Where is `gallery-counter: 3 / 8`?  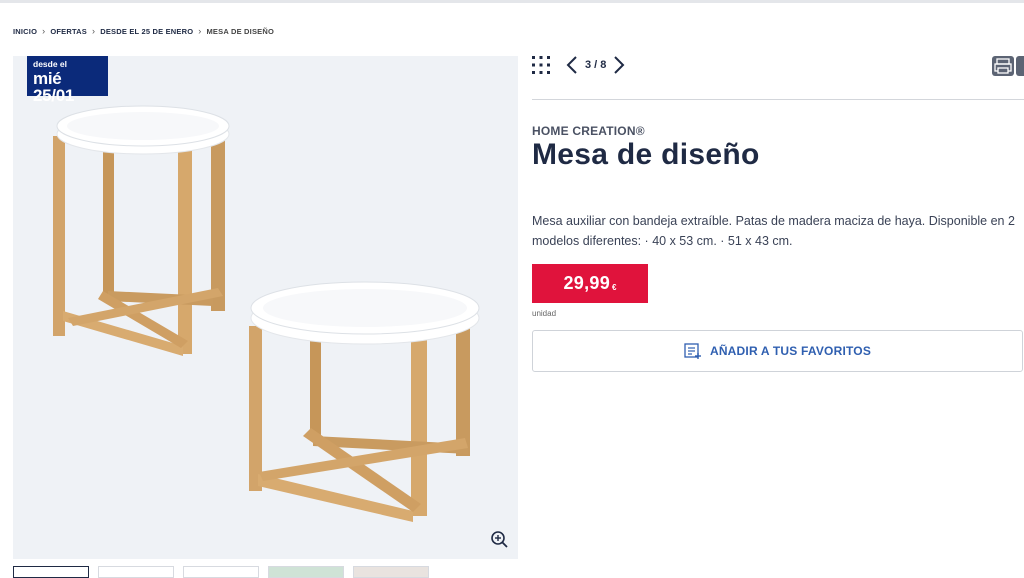 gallery-counter: 3 / 8 is located at coordinates (596, 65).